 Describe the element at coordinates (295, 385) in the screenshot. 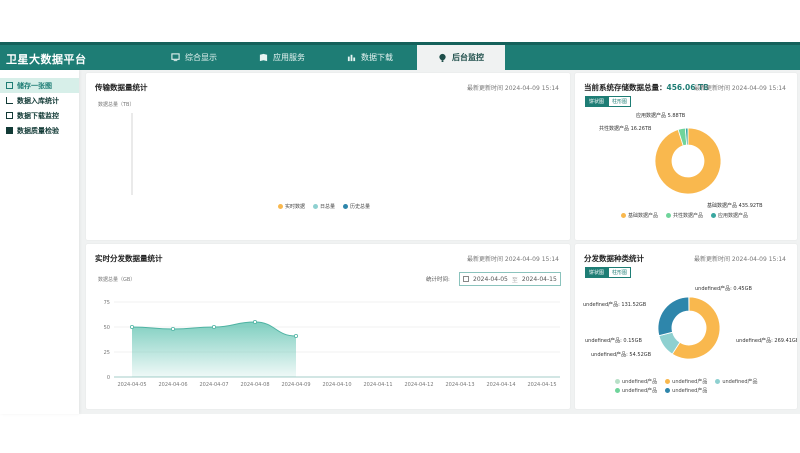

I see `x-tick-label: 2024-04-09` at that location.